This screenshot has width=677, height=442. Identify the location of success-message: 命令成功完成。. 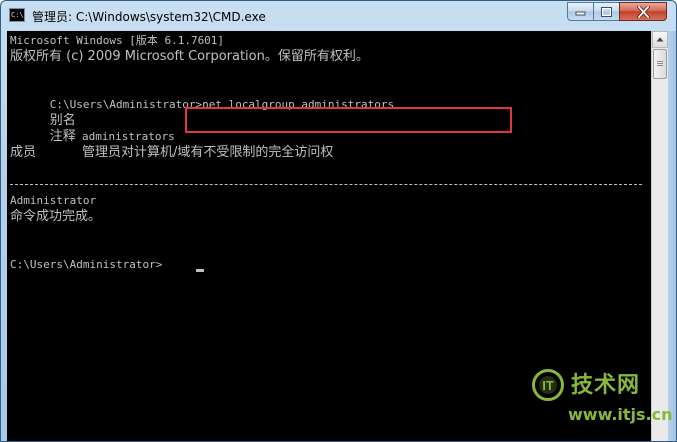
(56, 216).